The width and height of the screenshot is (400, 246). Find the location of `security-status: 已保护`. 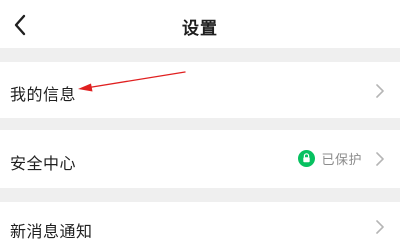

security-status: 已保护 is located at coordinates (330, 158).